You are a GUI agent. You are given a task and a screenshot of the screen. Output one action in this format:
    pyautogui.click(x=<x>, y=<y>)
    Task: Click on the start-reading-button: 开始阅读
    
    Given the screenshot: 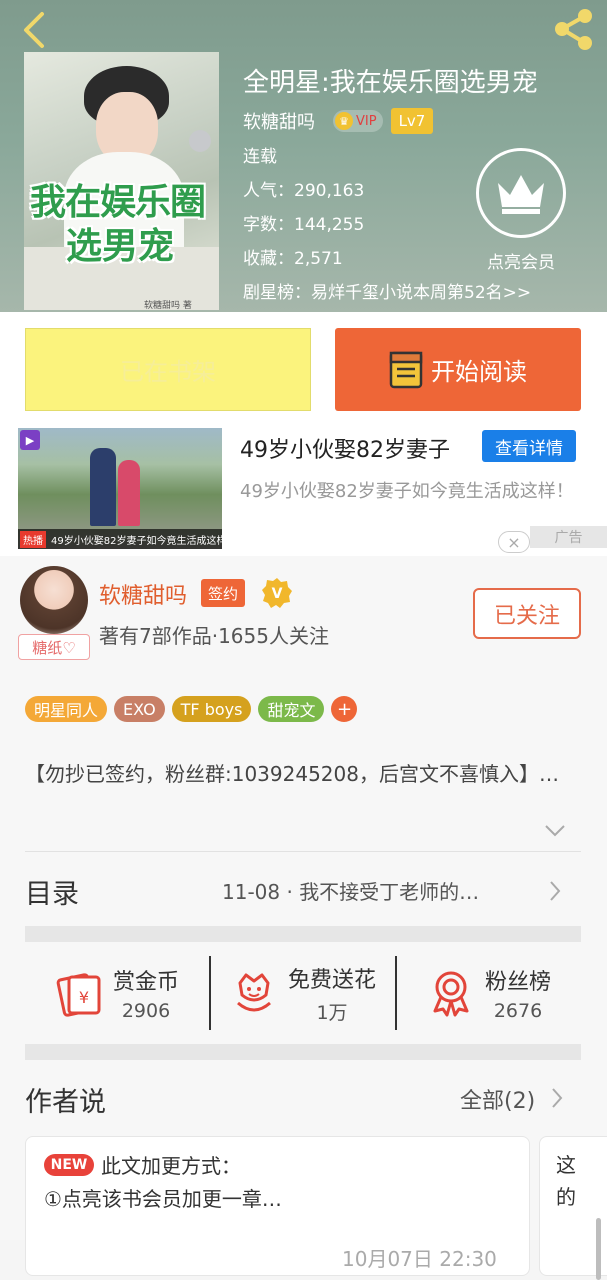 What is the action you would take?
    pyautogui.click(x=458, y=369)
    